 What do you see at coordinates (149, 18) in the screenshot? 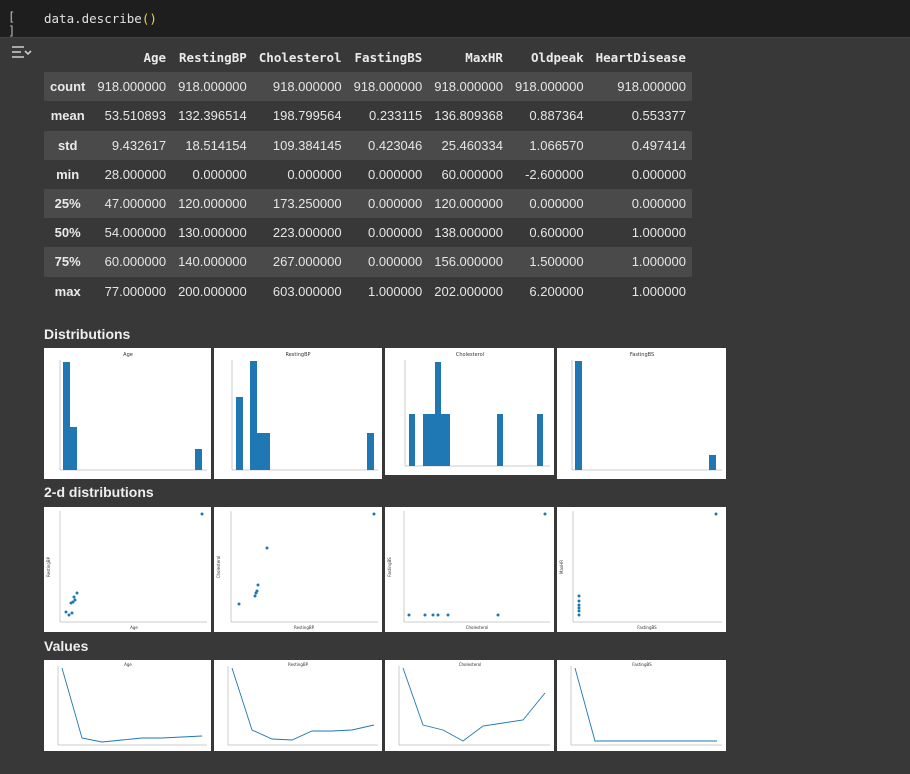
I see `code-parens: ()` at bounding box center [149, 18].